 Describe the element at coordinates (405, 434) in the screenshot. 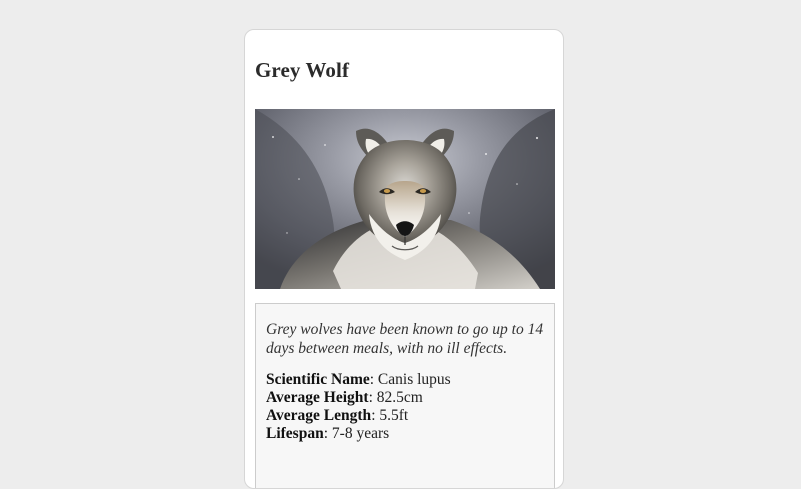

I see `lifespan-row: Lifespan: 7-8 years` at that location.